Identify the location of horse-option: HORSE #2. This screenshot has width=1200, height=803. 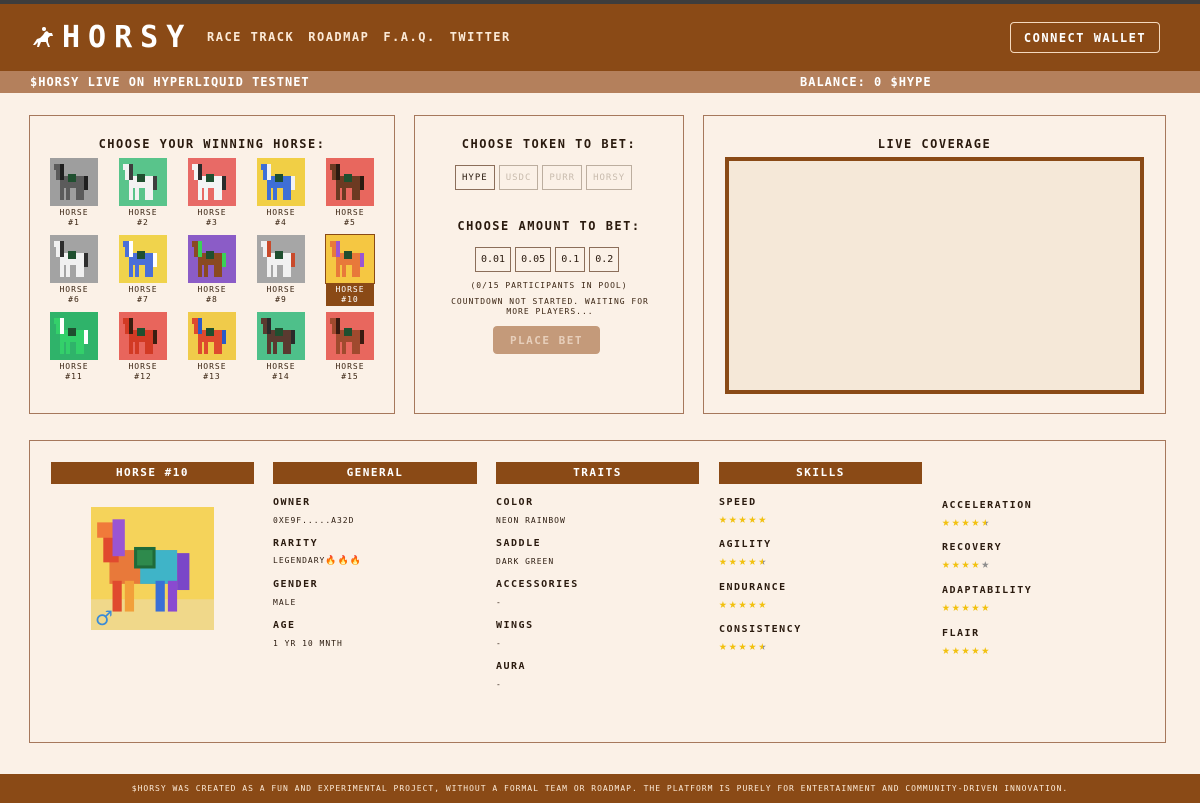
(143, 193).